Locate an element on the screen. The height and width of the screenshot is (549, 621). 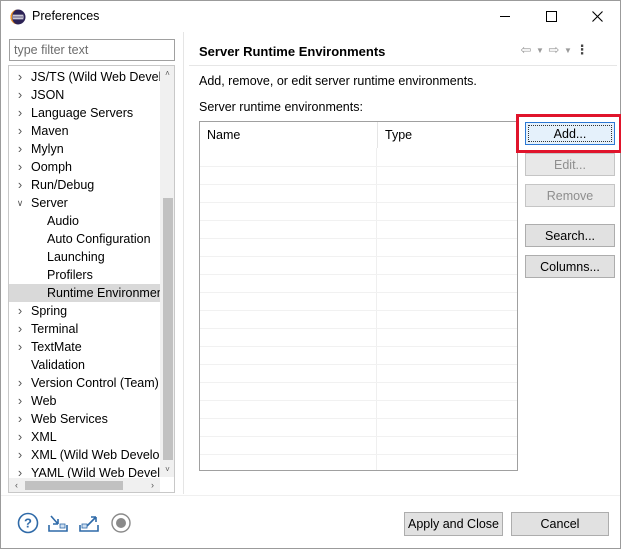
tree-item-label: Web is located at coordinates (44, 401).